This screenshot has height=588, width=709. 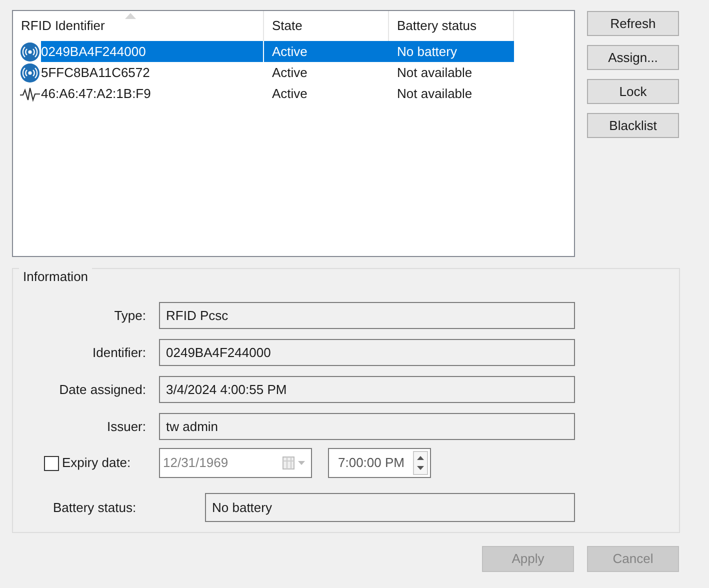 What do you see at coordinates (390, 507) in the screenshot?
I see `battery-field: No battery` at bounding box center [390, 507].